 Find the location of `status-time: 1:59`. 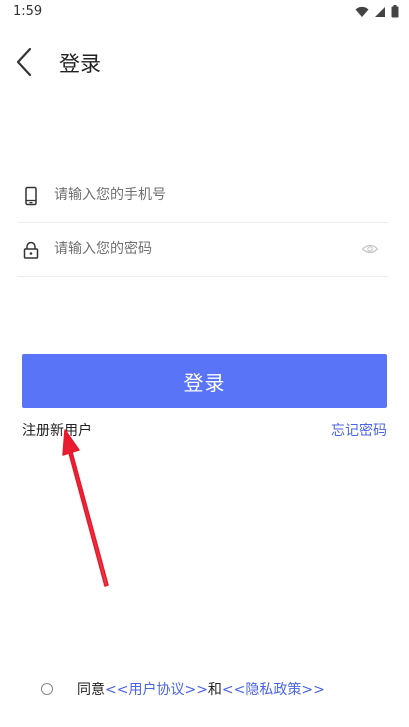

status-time: 1:59 is located at coordinates (28, 11).